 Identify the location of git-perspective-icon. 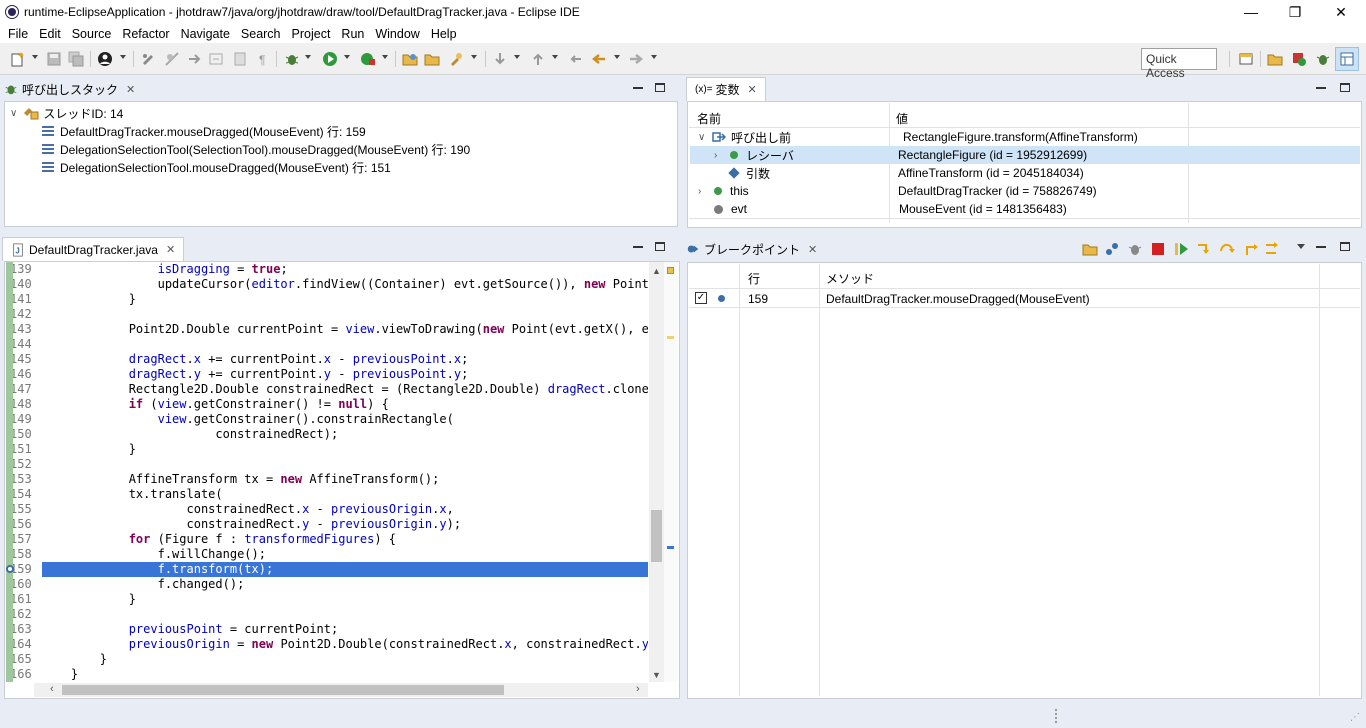
(1299, 59).